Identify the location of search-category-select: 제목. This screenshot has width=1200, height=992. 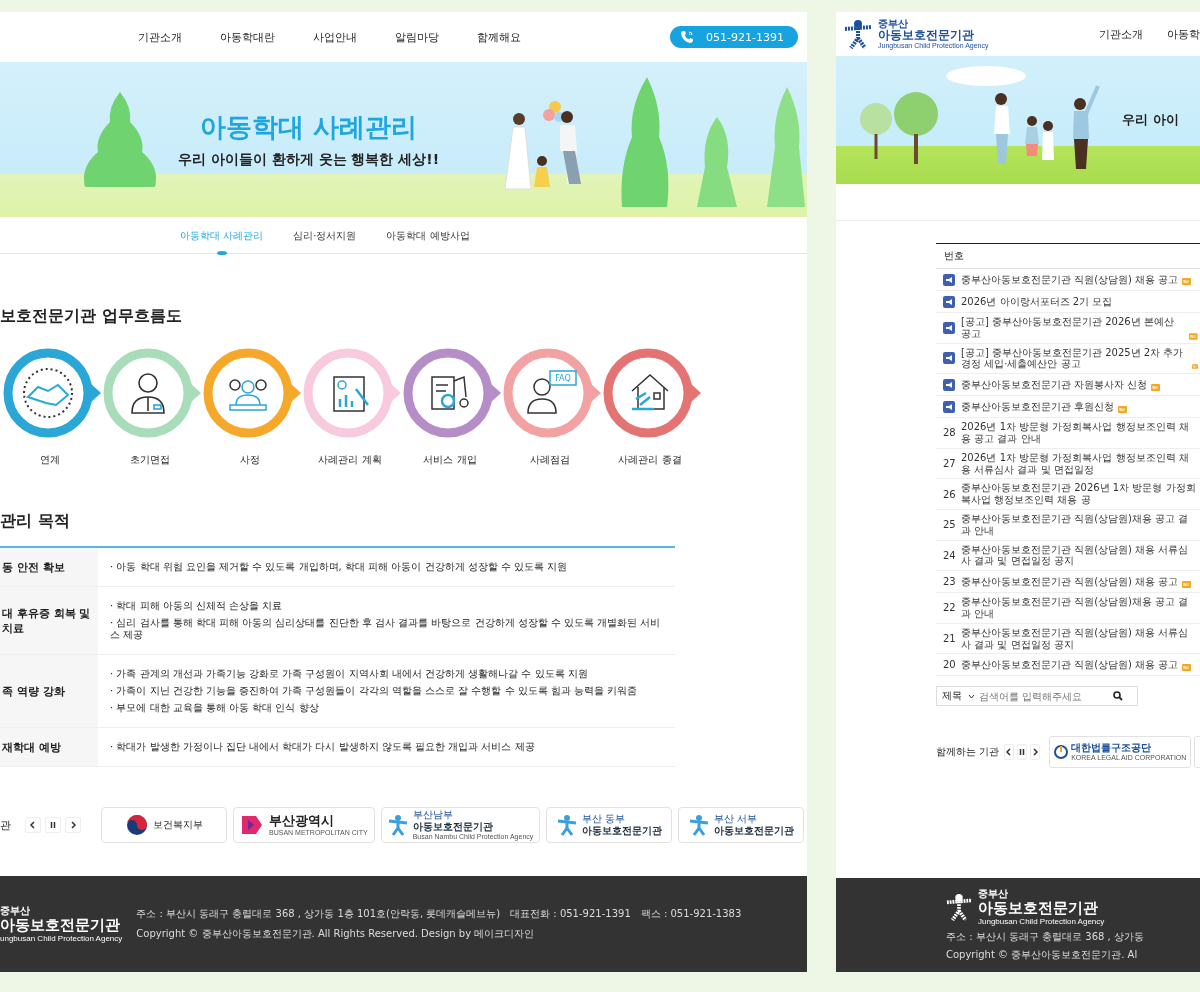
(958, 696).